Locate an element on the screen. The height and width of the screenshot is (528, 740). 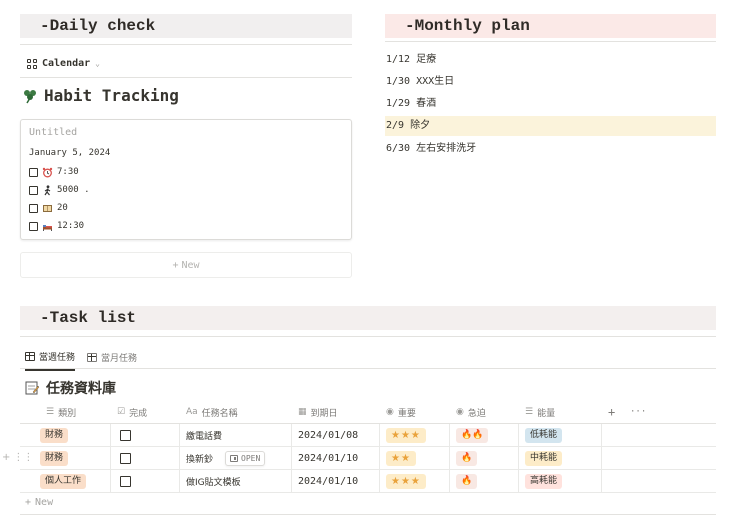
energy-tag: 高耗能 is located at coordinates (544, 481).